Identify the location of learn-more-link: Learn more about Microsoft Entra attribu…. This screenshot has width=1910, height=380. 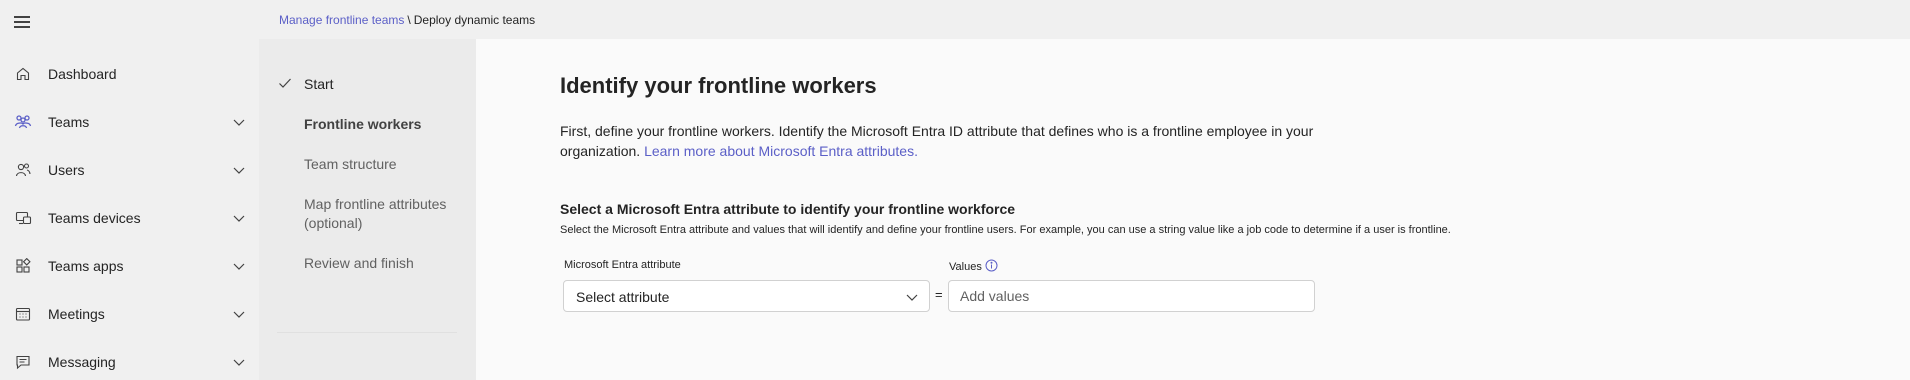
(781, 151).